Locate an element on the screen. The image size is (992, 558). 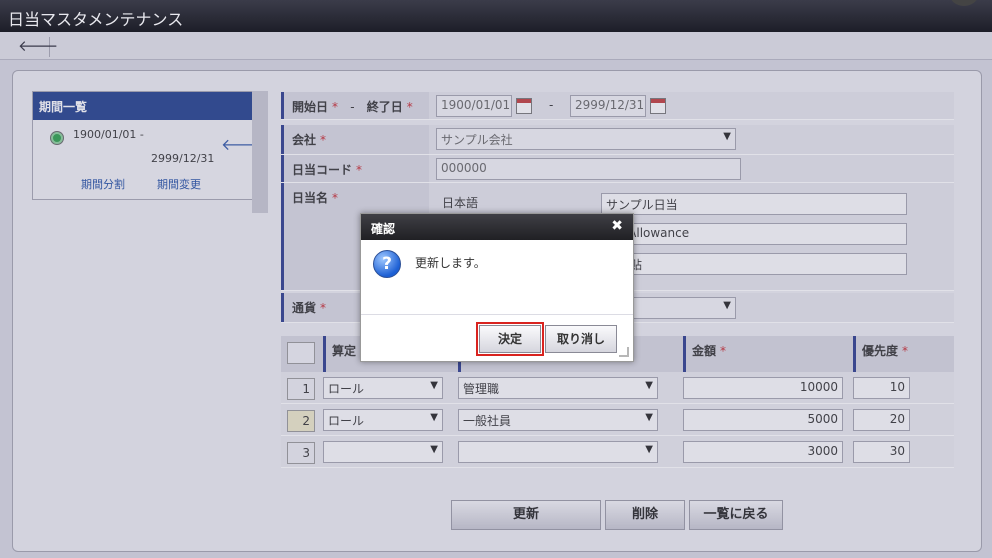
question-icon: ? is located at coordinates (387, 264).